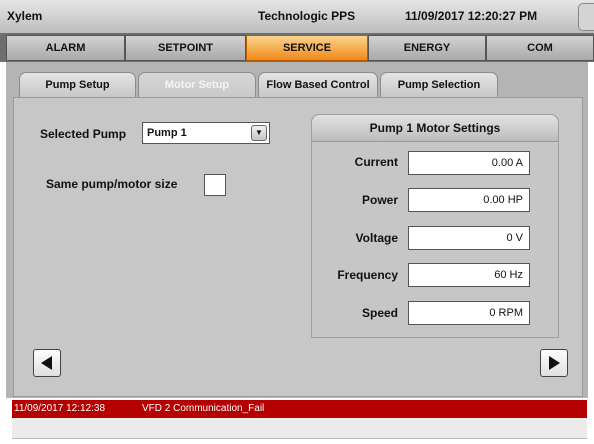  Describe the element at coordinates (376, 162) in the screenshot. I see `current-label: Current` at that location.